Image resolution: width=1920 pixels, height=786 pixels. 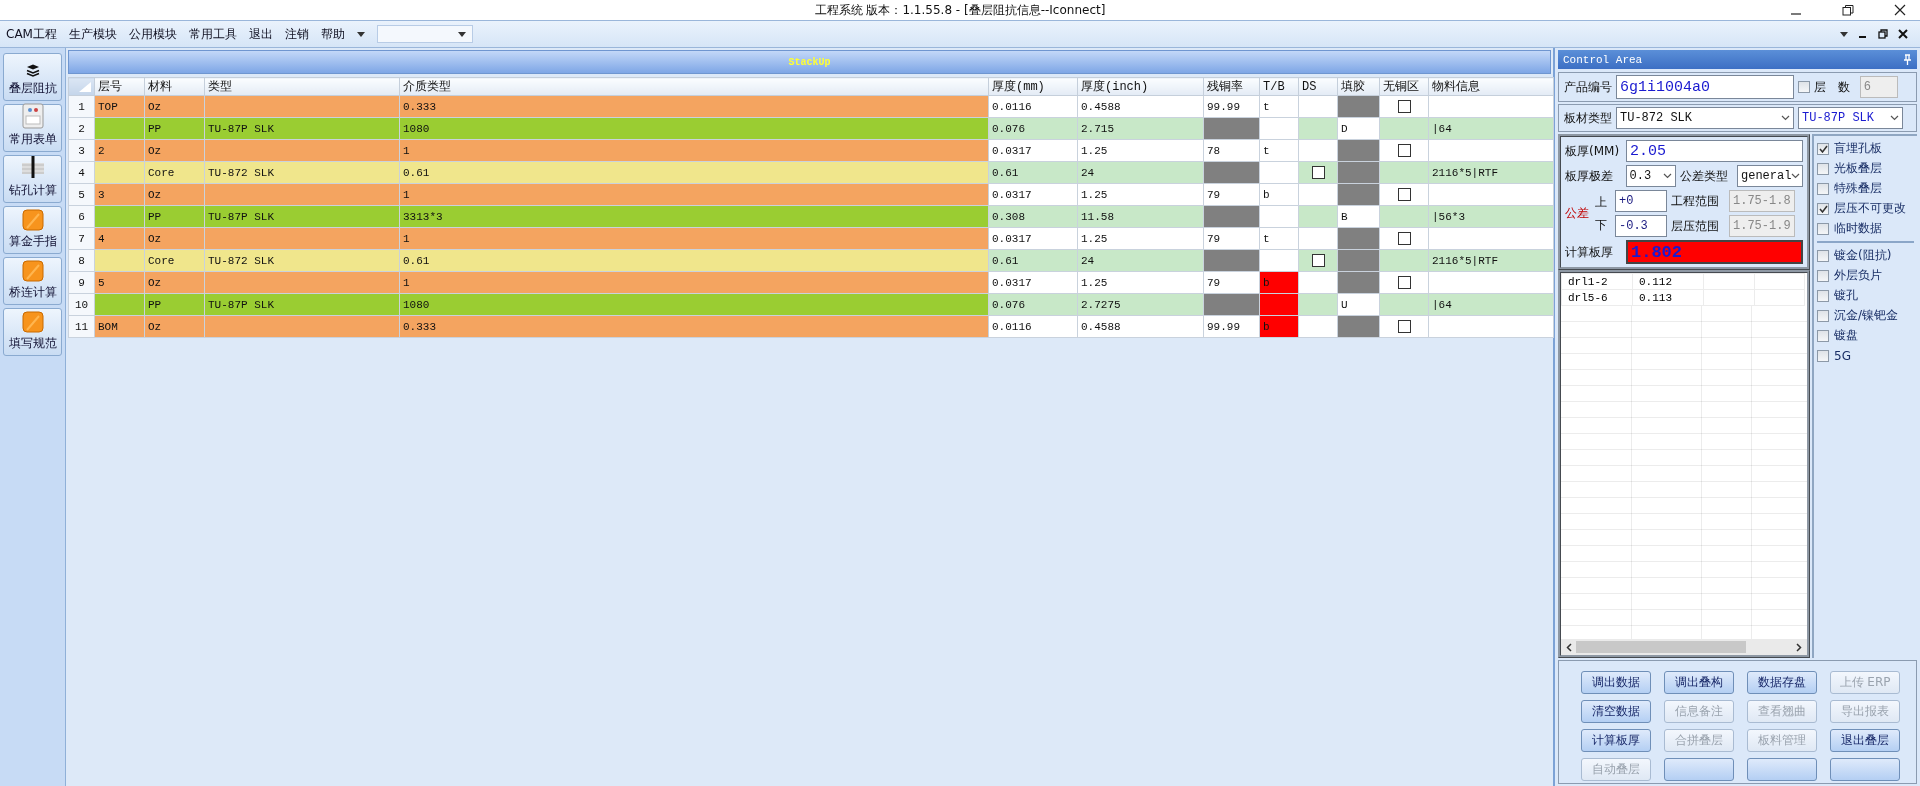 What do you see at coordinates (1695, 226) in the screenshot?
I see `field-label: 层压范围` at bounding box center [1695, 226].